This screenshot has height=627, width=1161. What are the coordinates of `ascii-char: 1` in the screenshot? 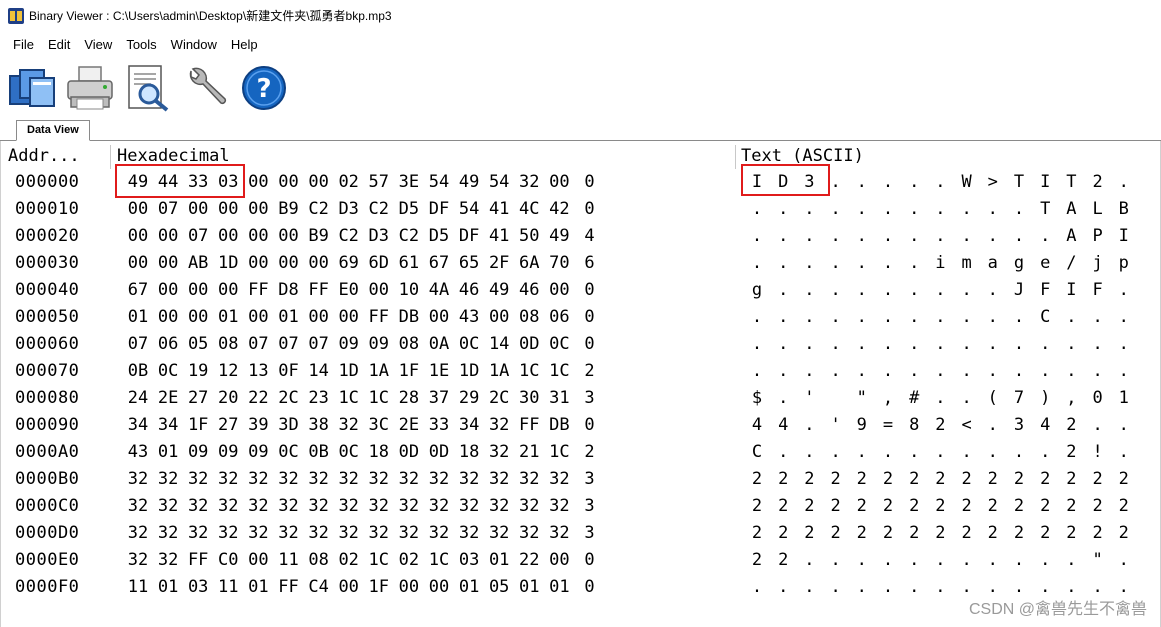 It's located at (1124, 398).